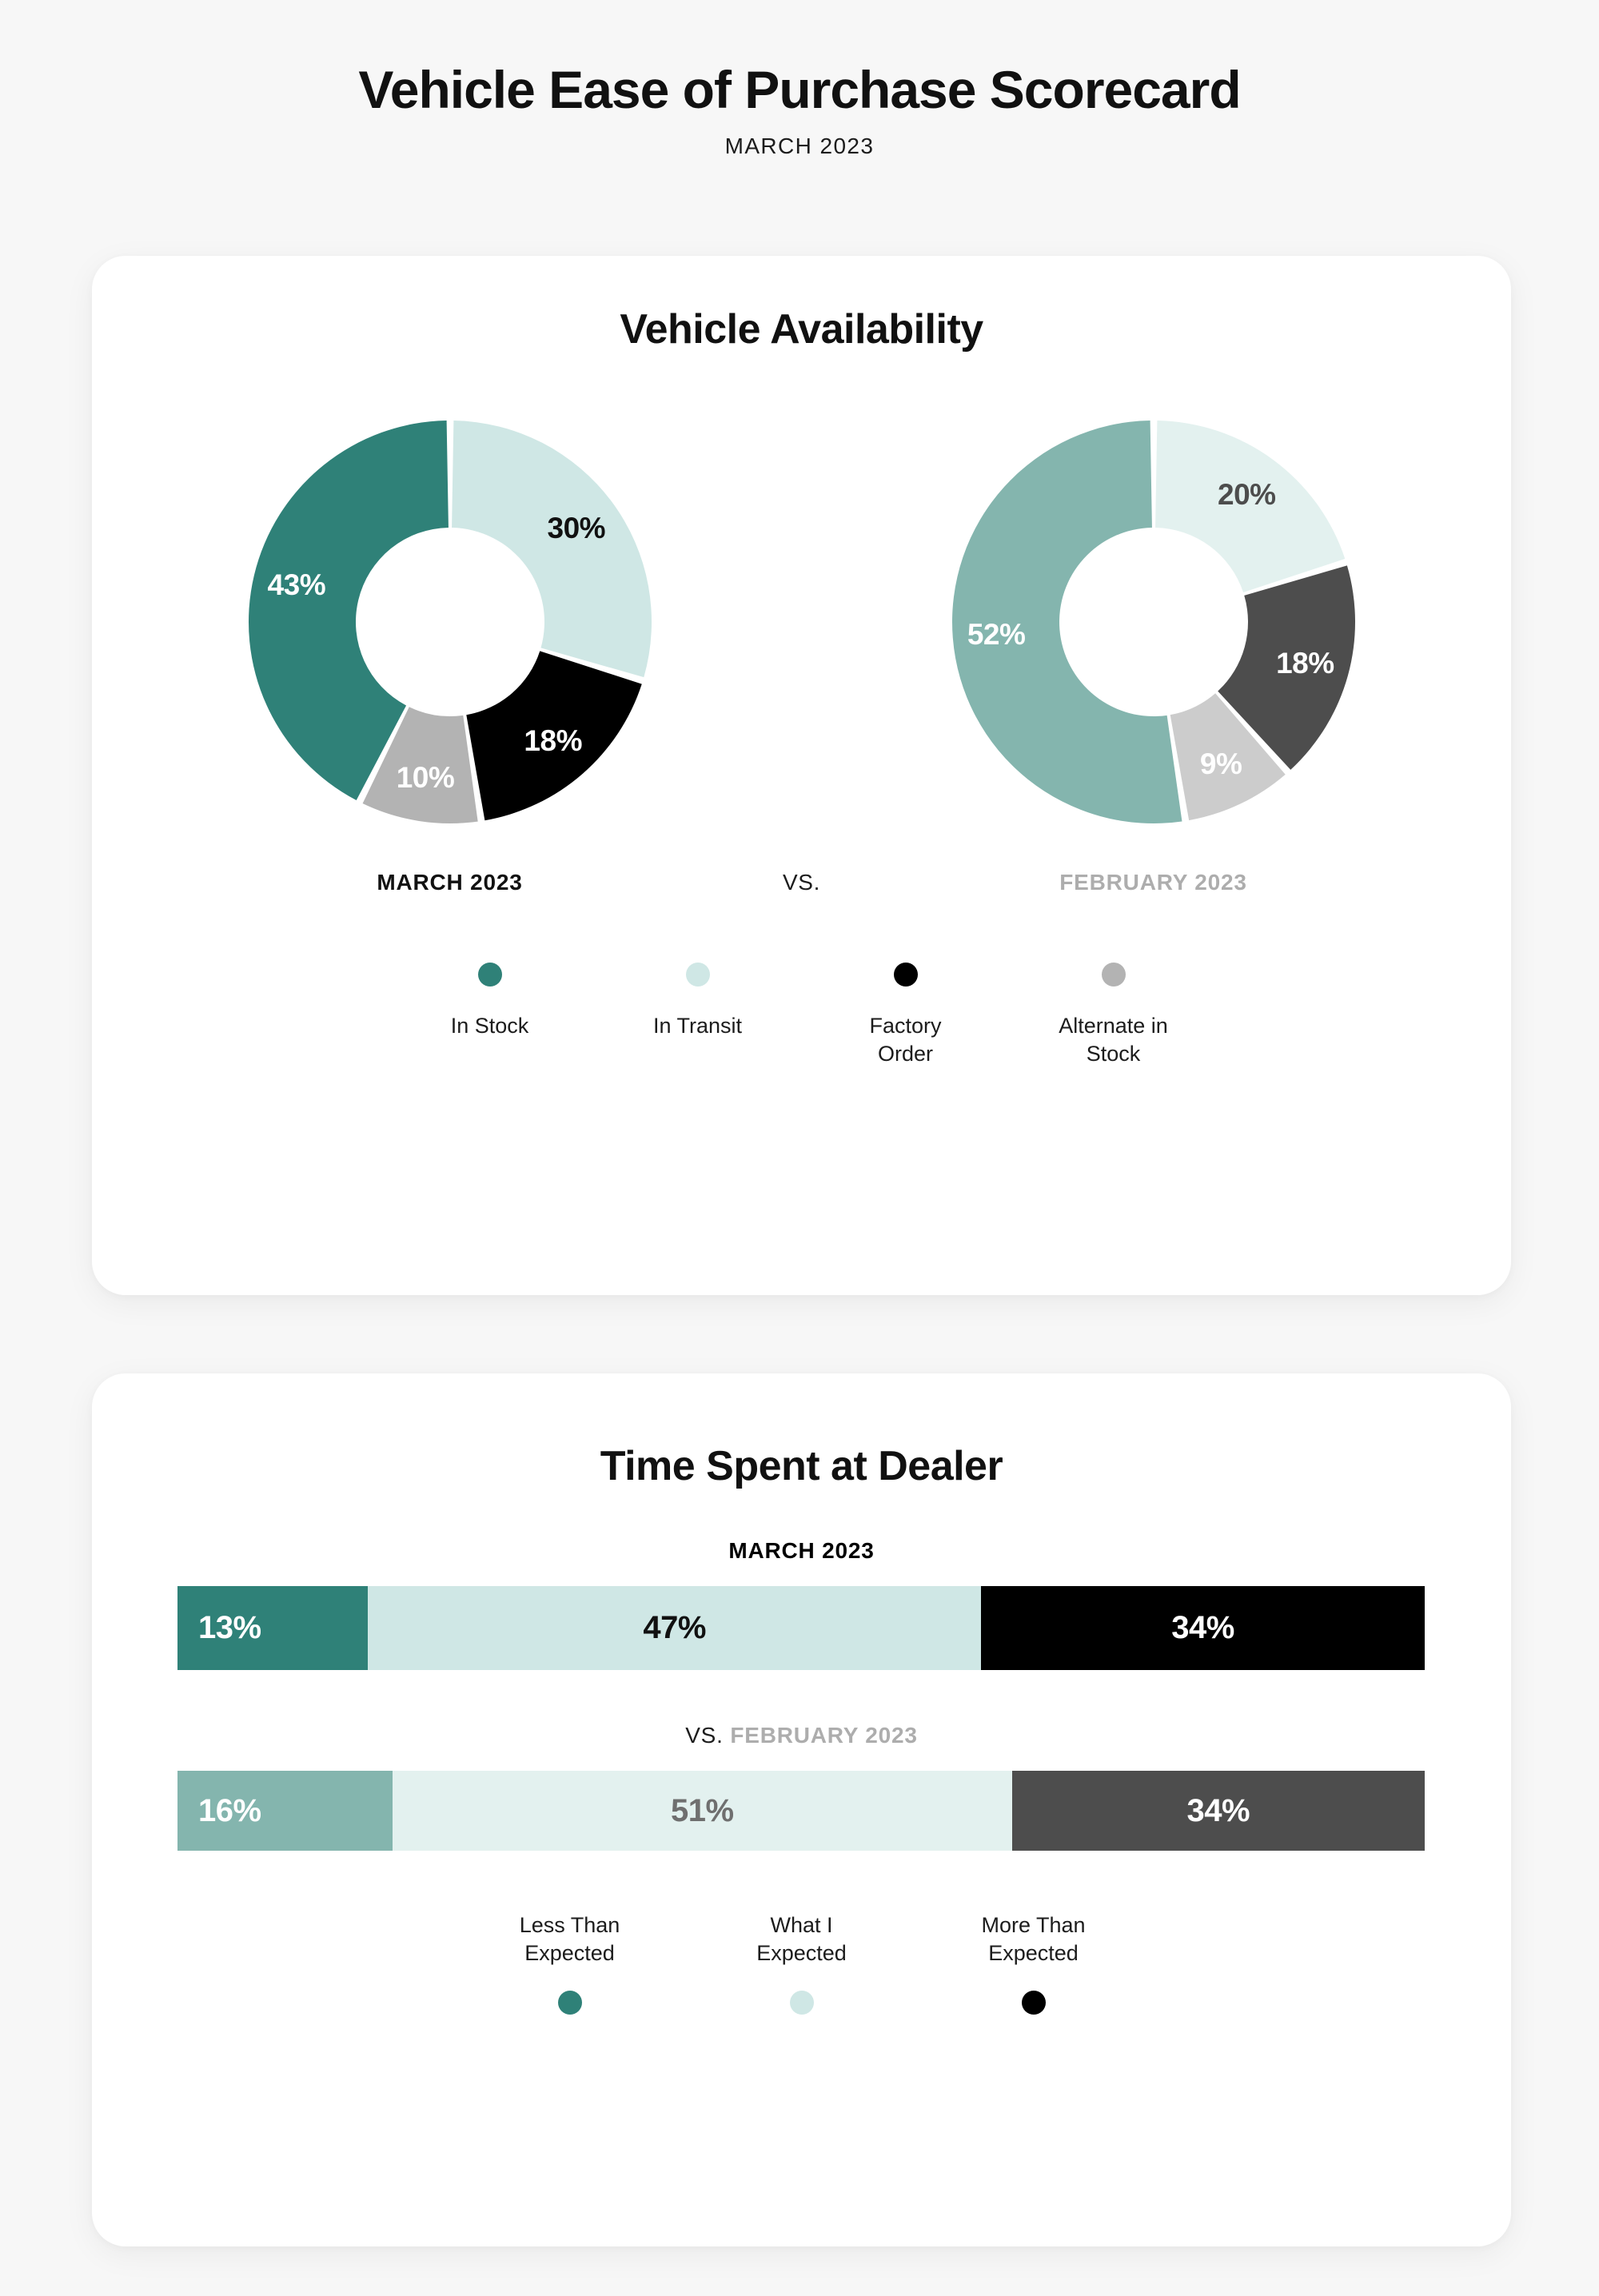 This screenshot has width=1599, height=2296. I want to click on bar-march-segment-more-than-expected: 34%, so click(1203, 1628).